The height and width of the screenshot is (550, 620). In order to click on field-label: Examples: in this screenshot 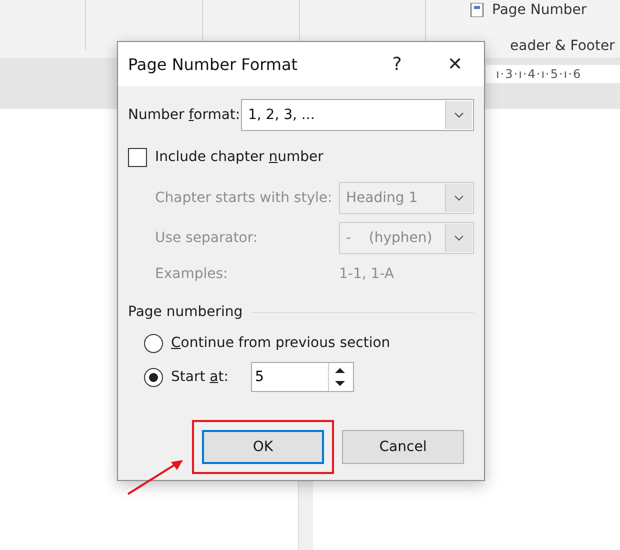, I will do `click(192, 274)`.